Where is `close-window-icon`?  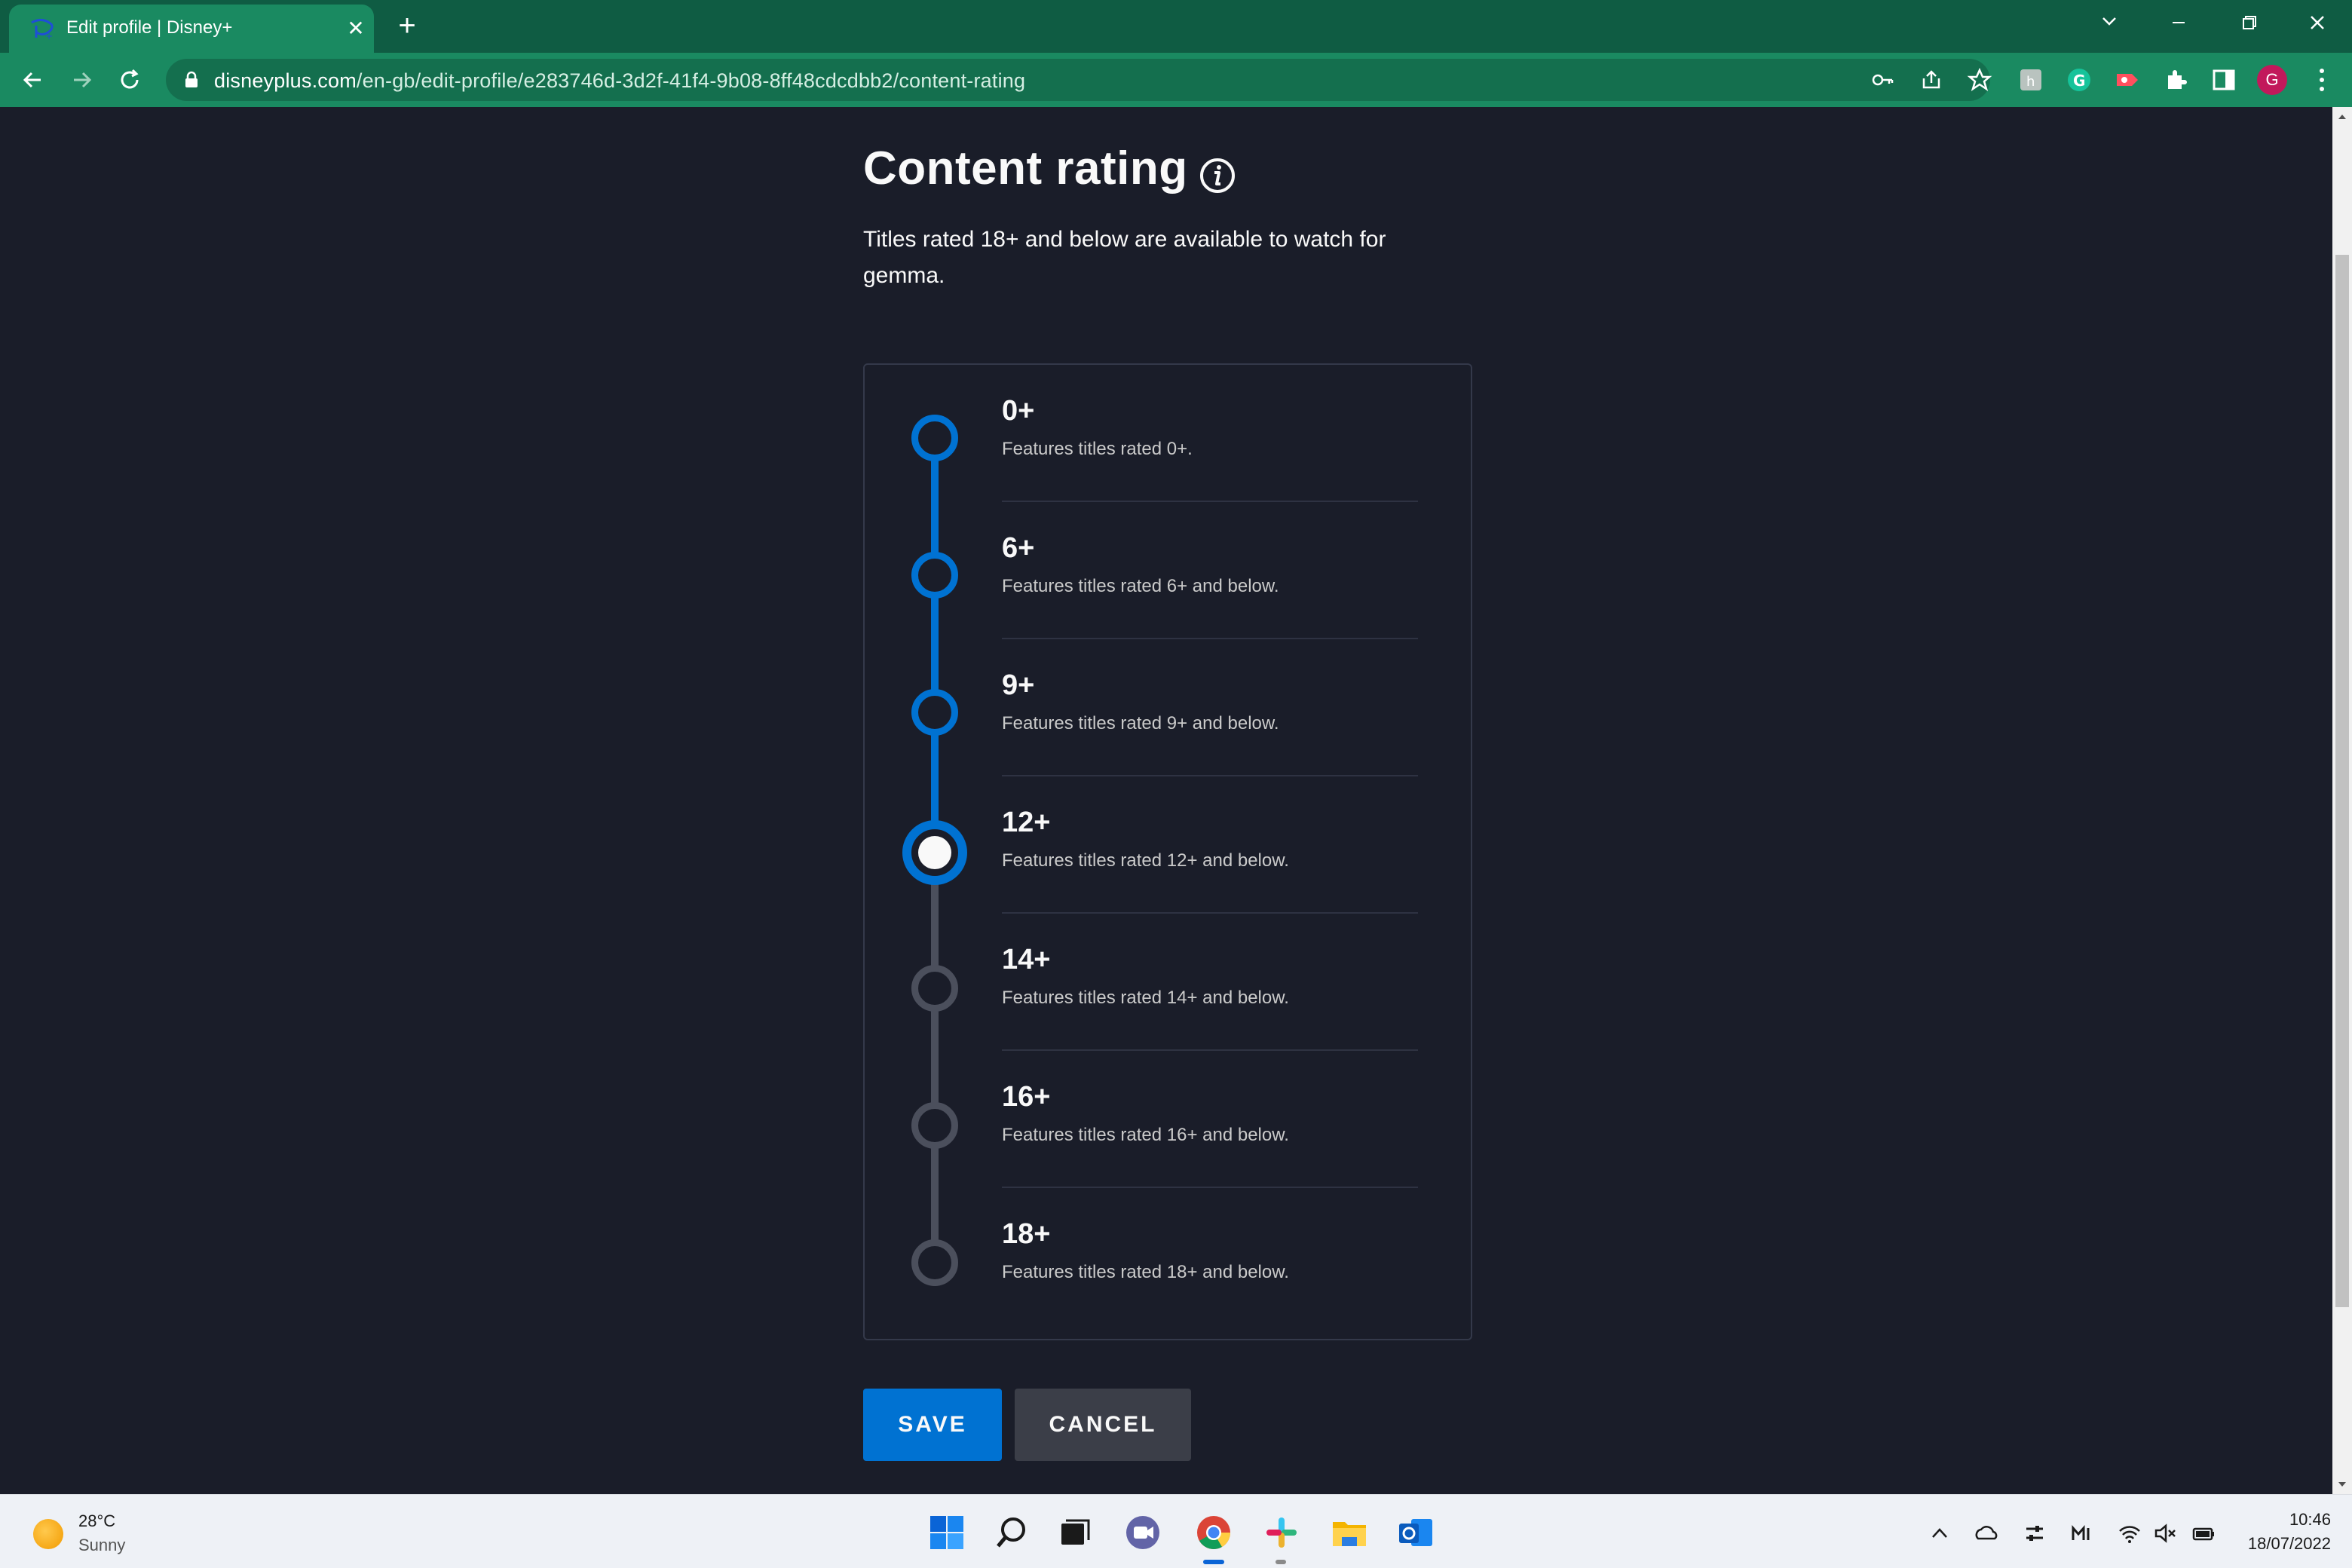
close-window-icon is located at coordinates (2317, 23).